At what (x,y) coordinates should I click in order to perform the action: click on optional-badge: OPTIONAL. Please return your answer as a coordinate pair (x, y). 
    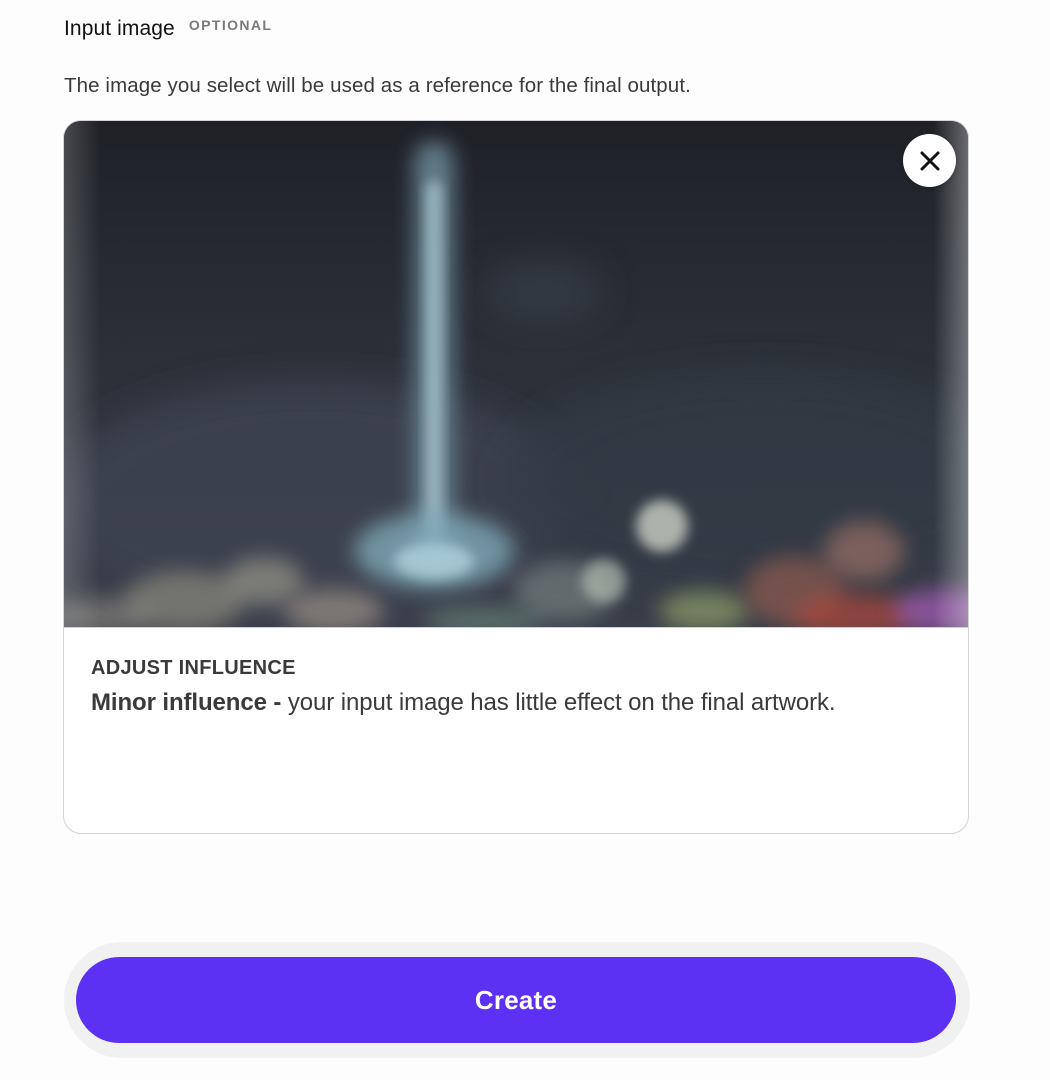
    Looking at the image, I should click on (230, 25).